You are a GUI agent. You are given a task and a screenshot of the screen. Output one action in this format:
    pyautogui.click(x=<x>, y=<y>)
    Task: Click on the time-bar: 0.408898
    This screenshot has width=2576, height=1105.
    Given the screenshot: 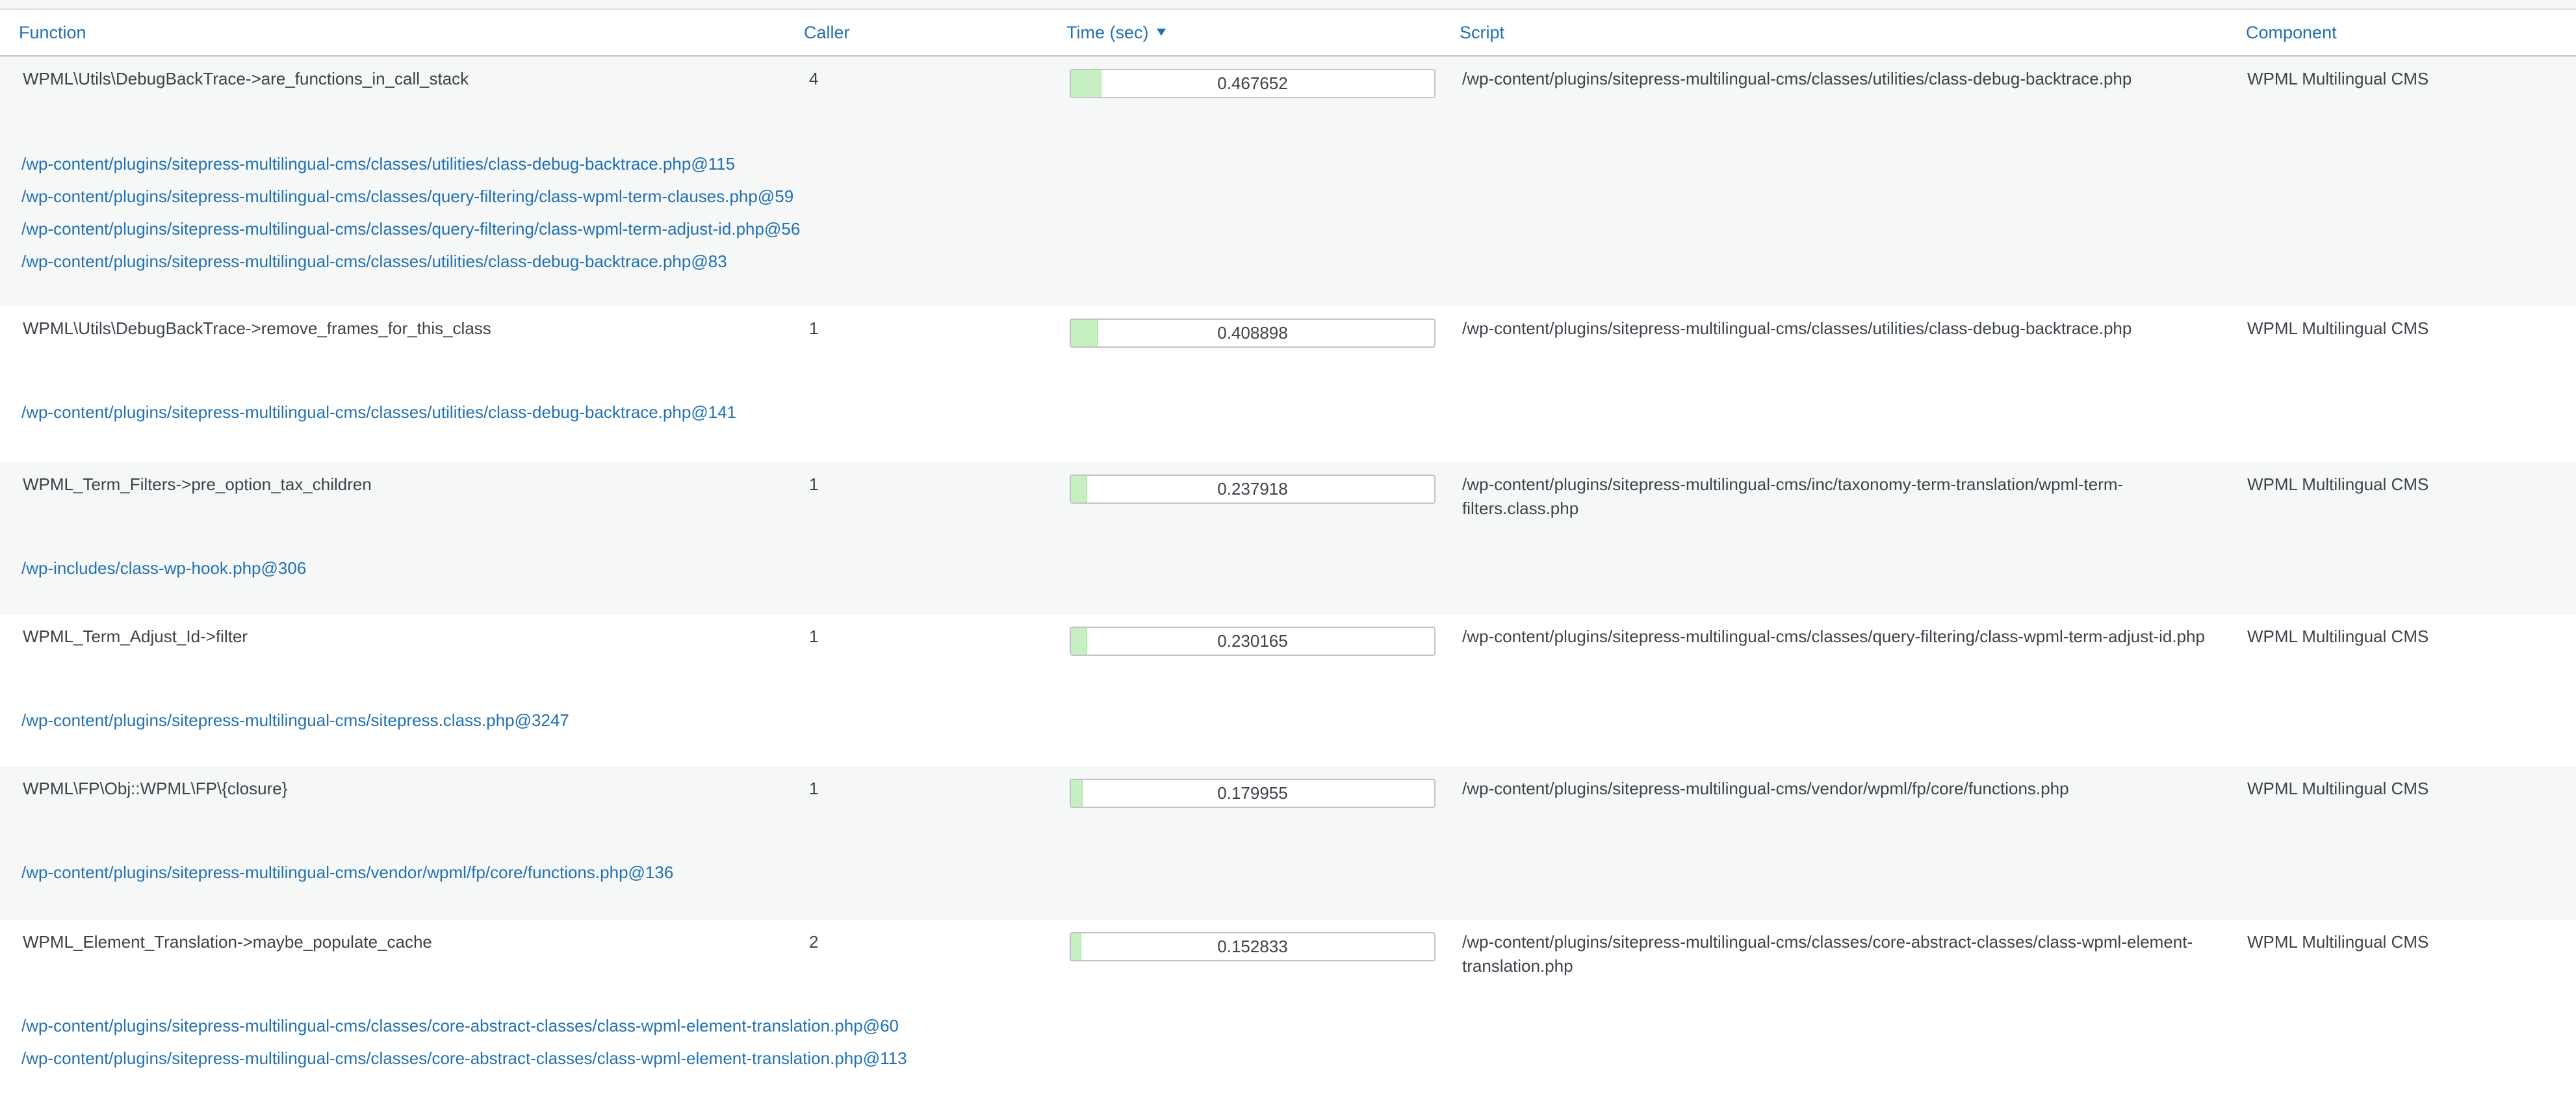 What is the action you would take?
    pyautogui.click(x=1253, y=333)
    